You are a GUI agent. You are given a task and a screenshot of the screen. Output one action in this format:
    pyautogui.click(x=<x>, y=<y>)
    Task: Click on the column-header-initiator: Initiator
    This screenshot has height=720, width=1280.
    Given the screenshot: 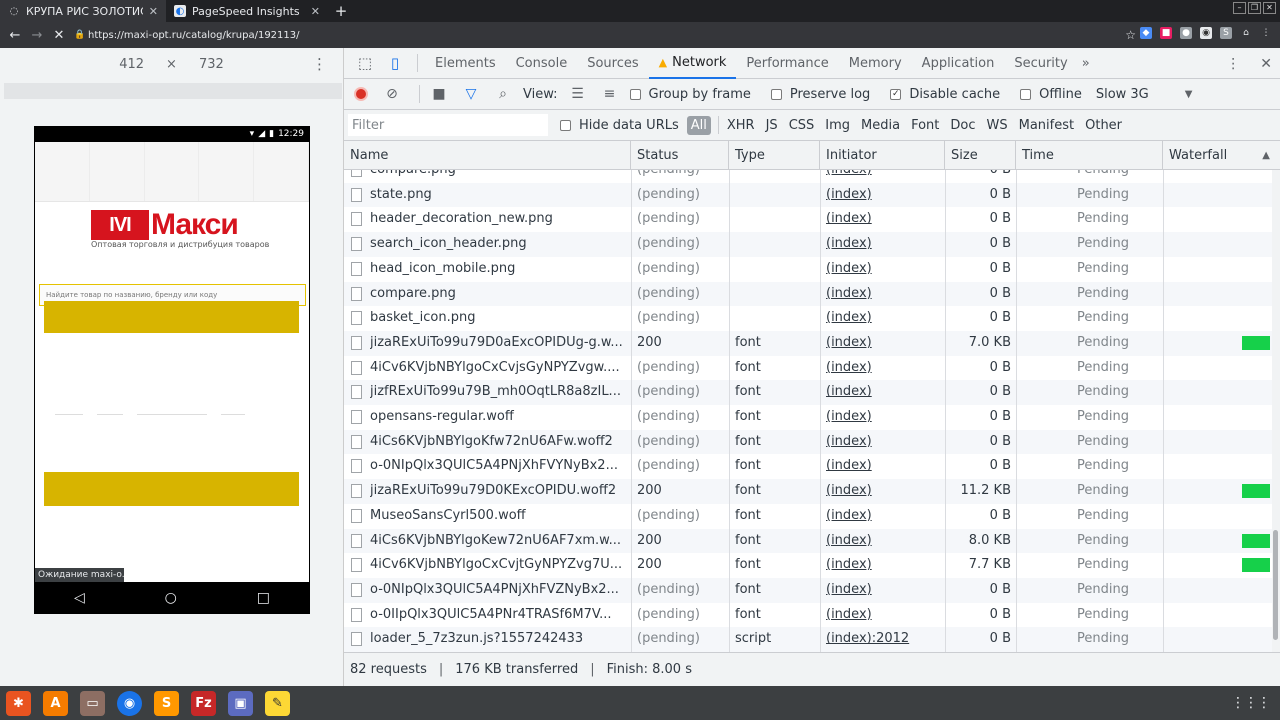 What is the action you would take?
    pyautogui.click(x=882, y=155)
    